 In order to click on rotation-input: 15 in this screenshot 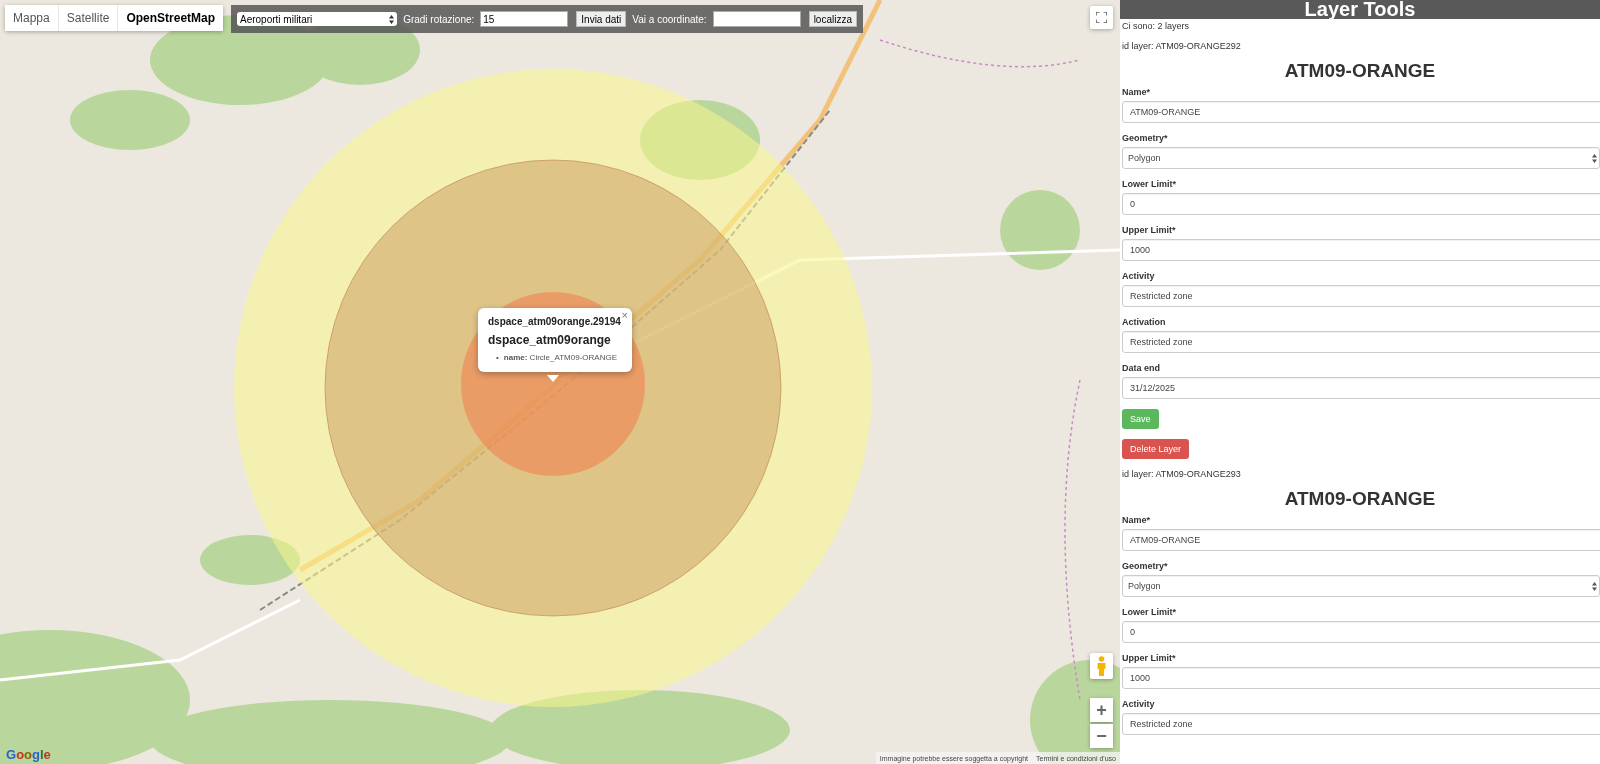, I will do `click(524, 19)`.